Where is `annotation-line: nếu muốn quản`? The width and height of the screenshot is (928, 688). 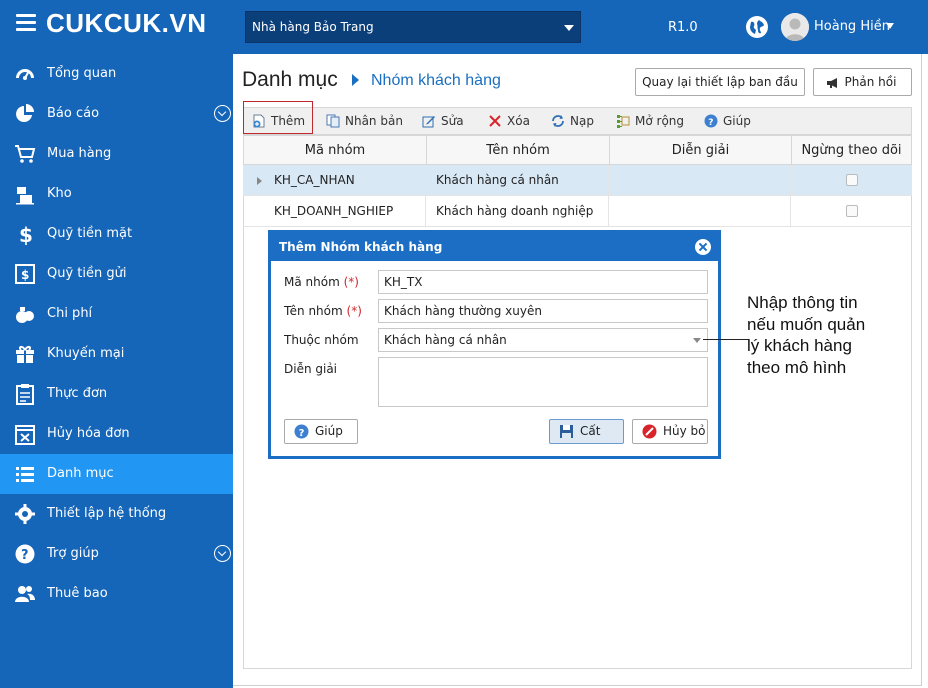
annotation-line: nếu muốn quản is located at coordinates (806, 324).